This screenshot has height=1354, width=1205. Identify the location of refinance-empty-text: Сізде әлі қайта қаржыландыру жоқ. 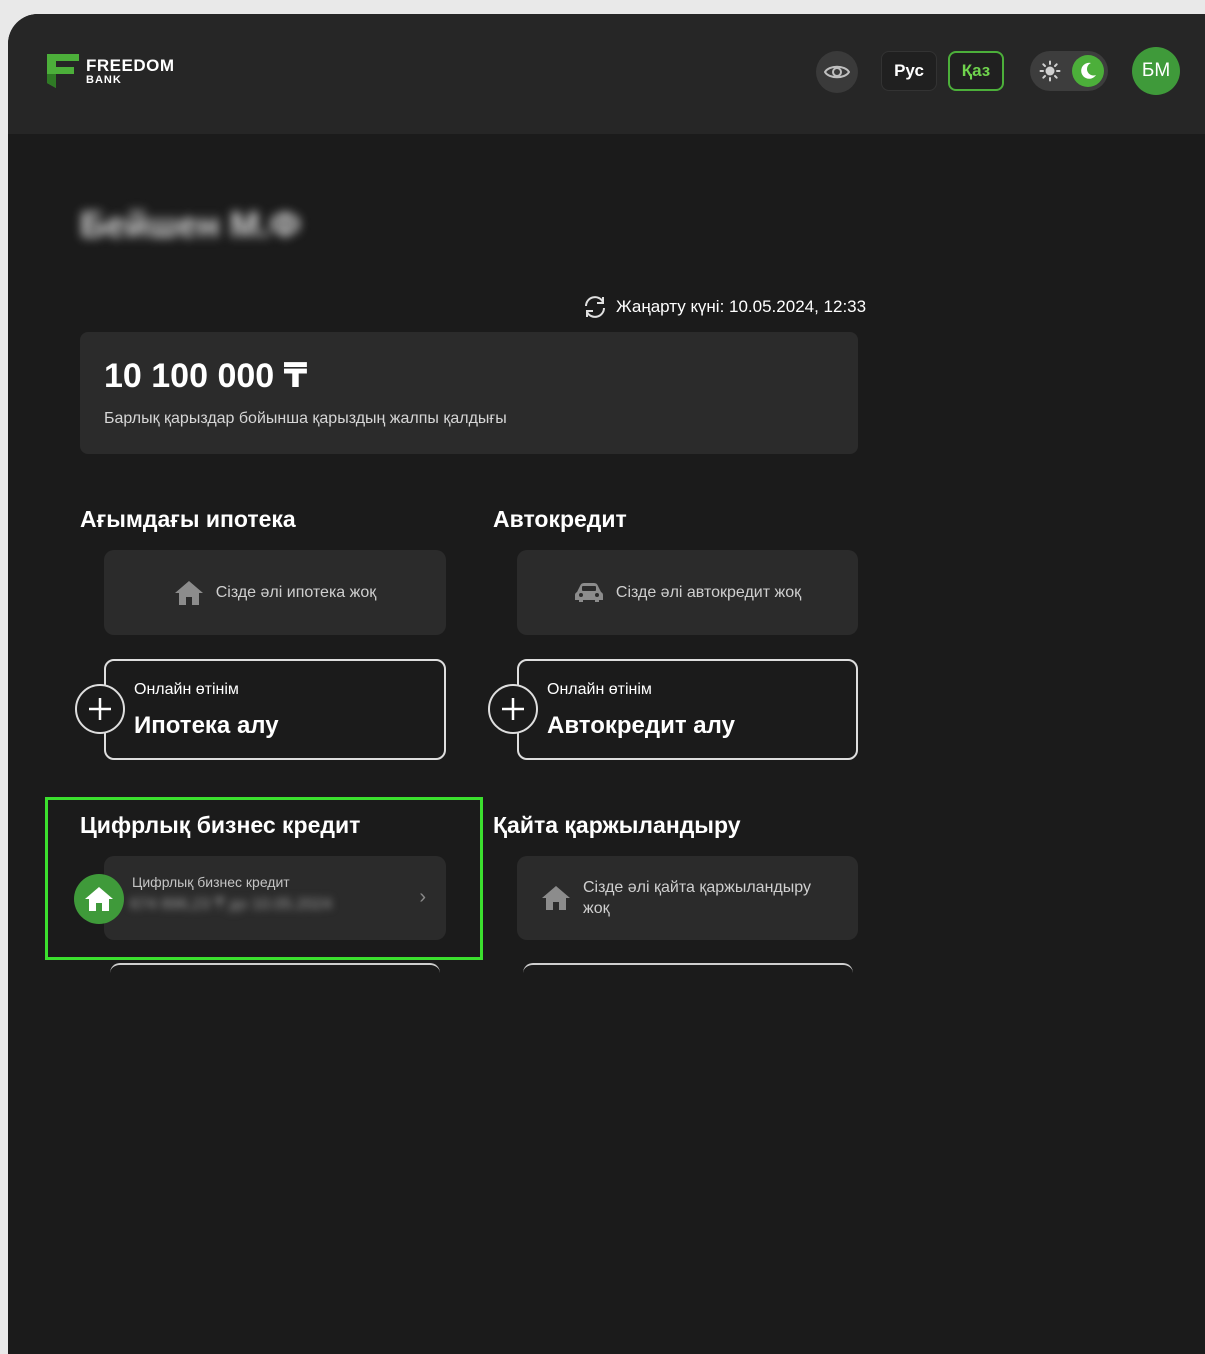
(697, 898).